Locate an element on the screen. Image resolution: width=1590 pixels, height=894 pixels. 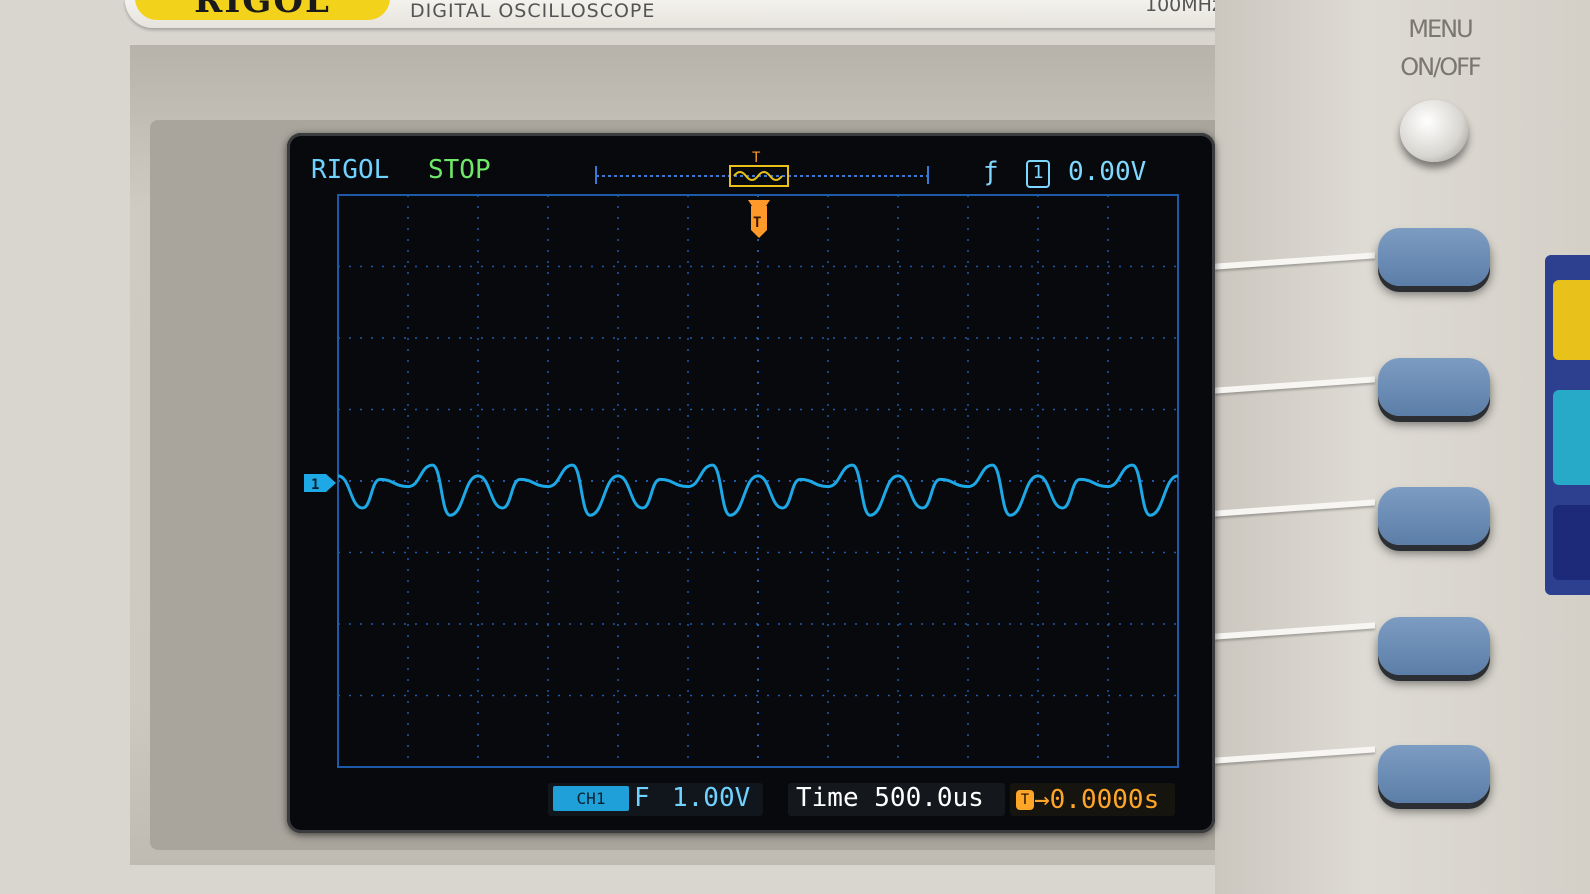
timebase-value: Time 500.0us is located at coordinates (890, 798).